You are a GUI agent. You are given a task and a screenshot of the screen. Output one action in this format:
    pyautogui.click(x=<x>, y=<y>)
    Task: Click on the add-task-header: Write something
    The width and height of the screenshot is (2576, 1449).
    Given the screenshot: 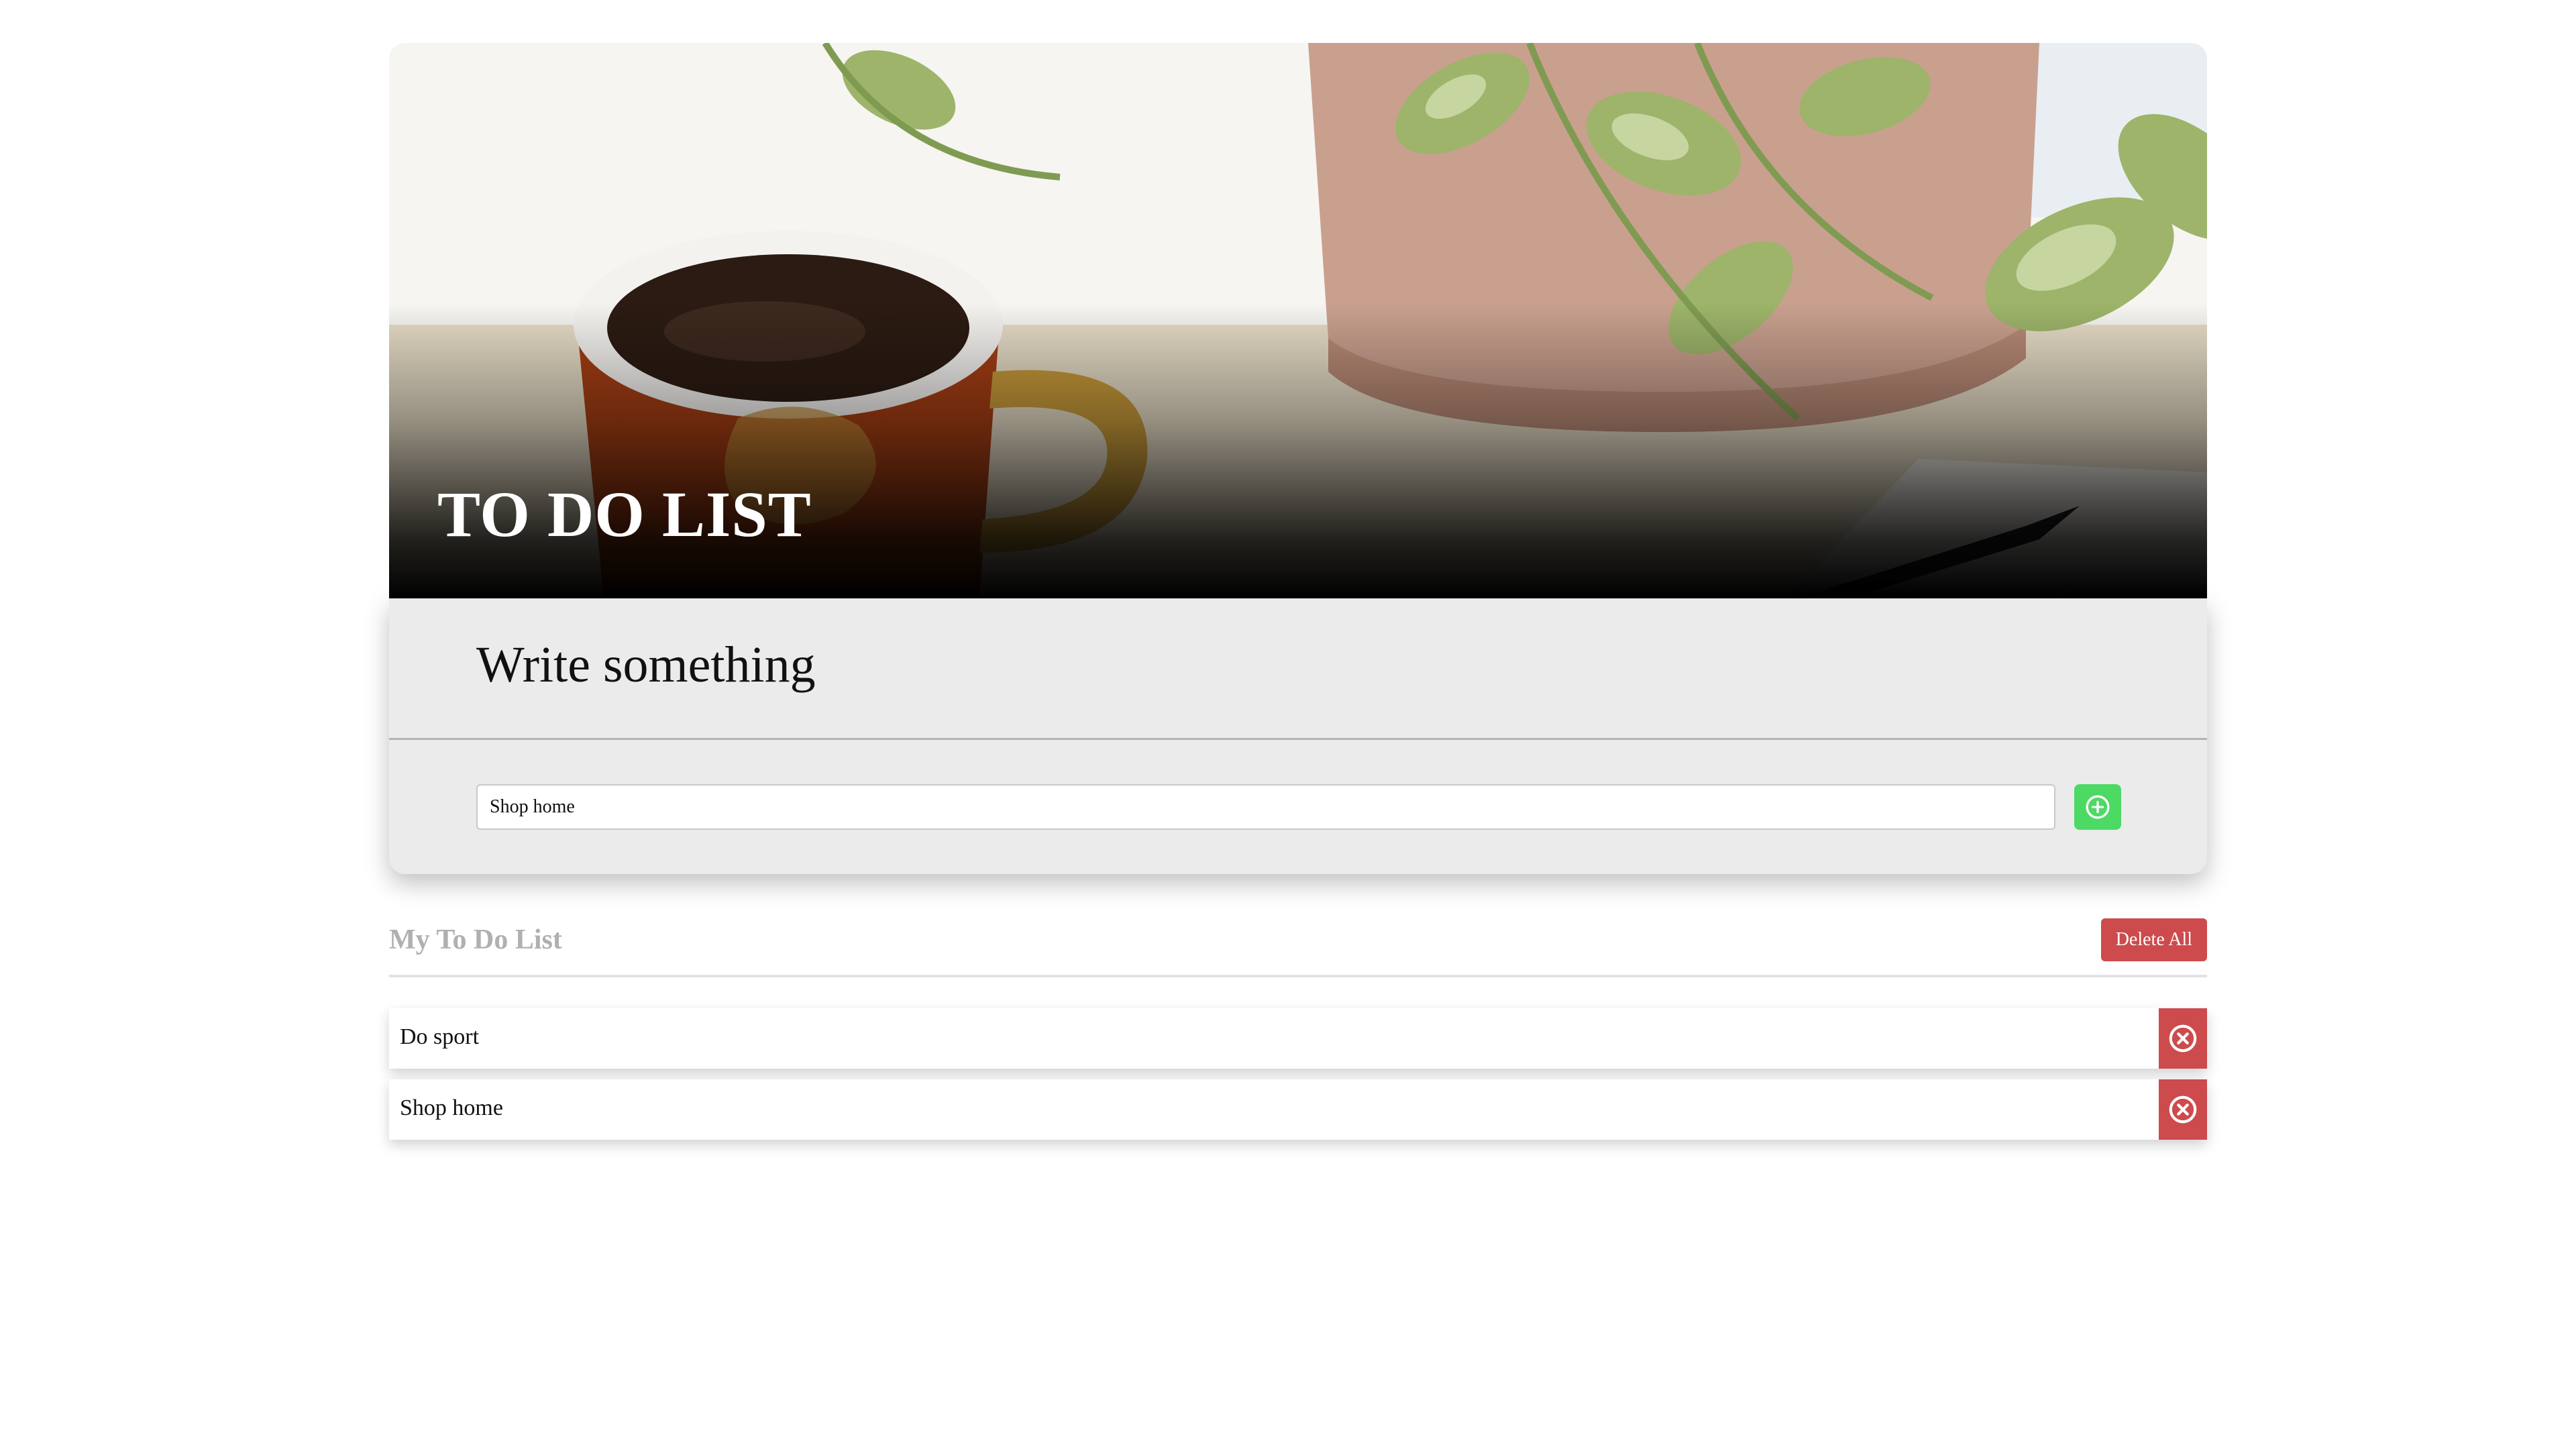 What is the action you would take?
    pyautogui.click(x=1298, y=669)
    